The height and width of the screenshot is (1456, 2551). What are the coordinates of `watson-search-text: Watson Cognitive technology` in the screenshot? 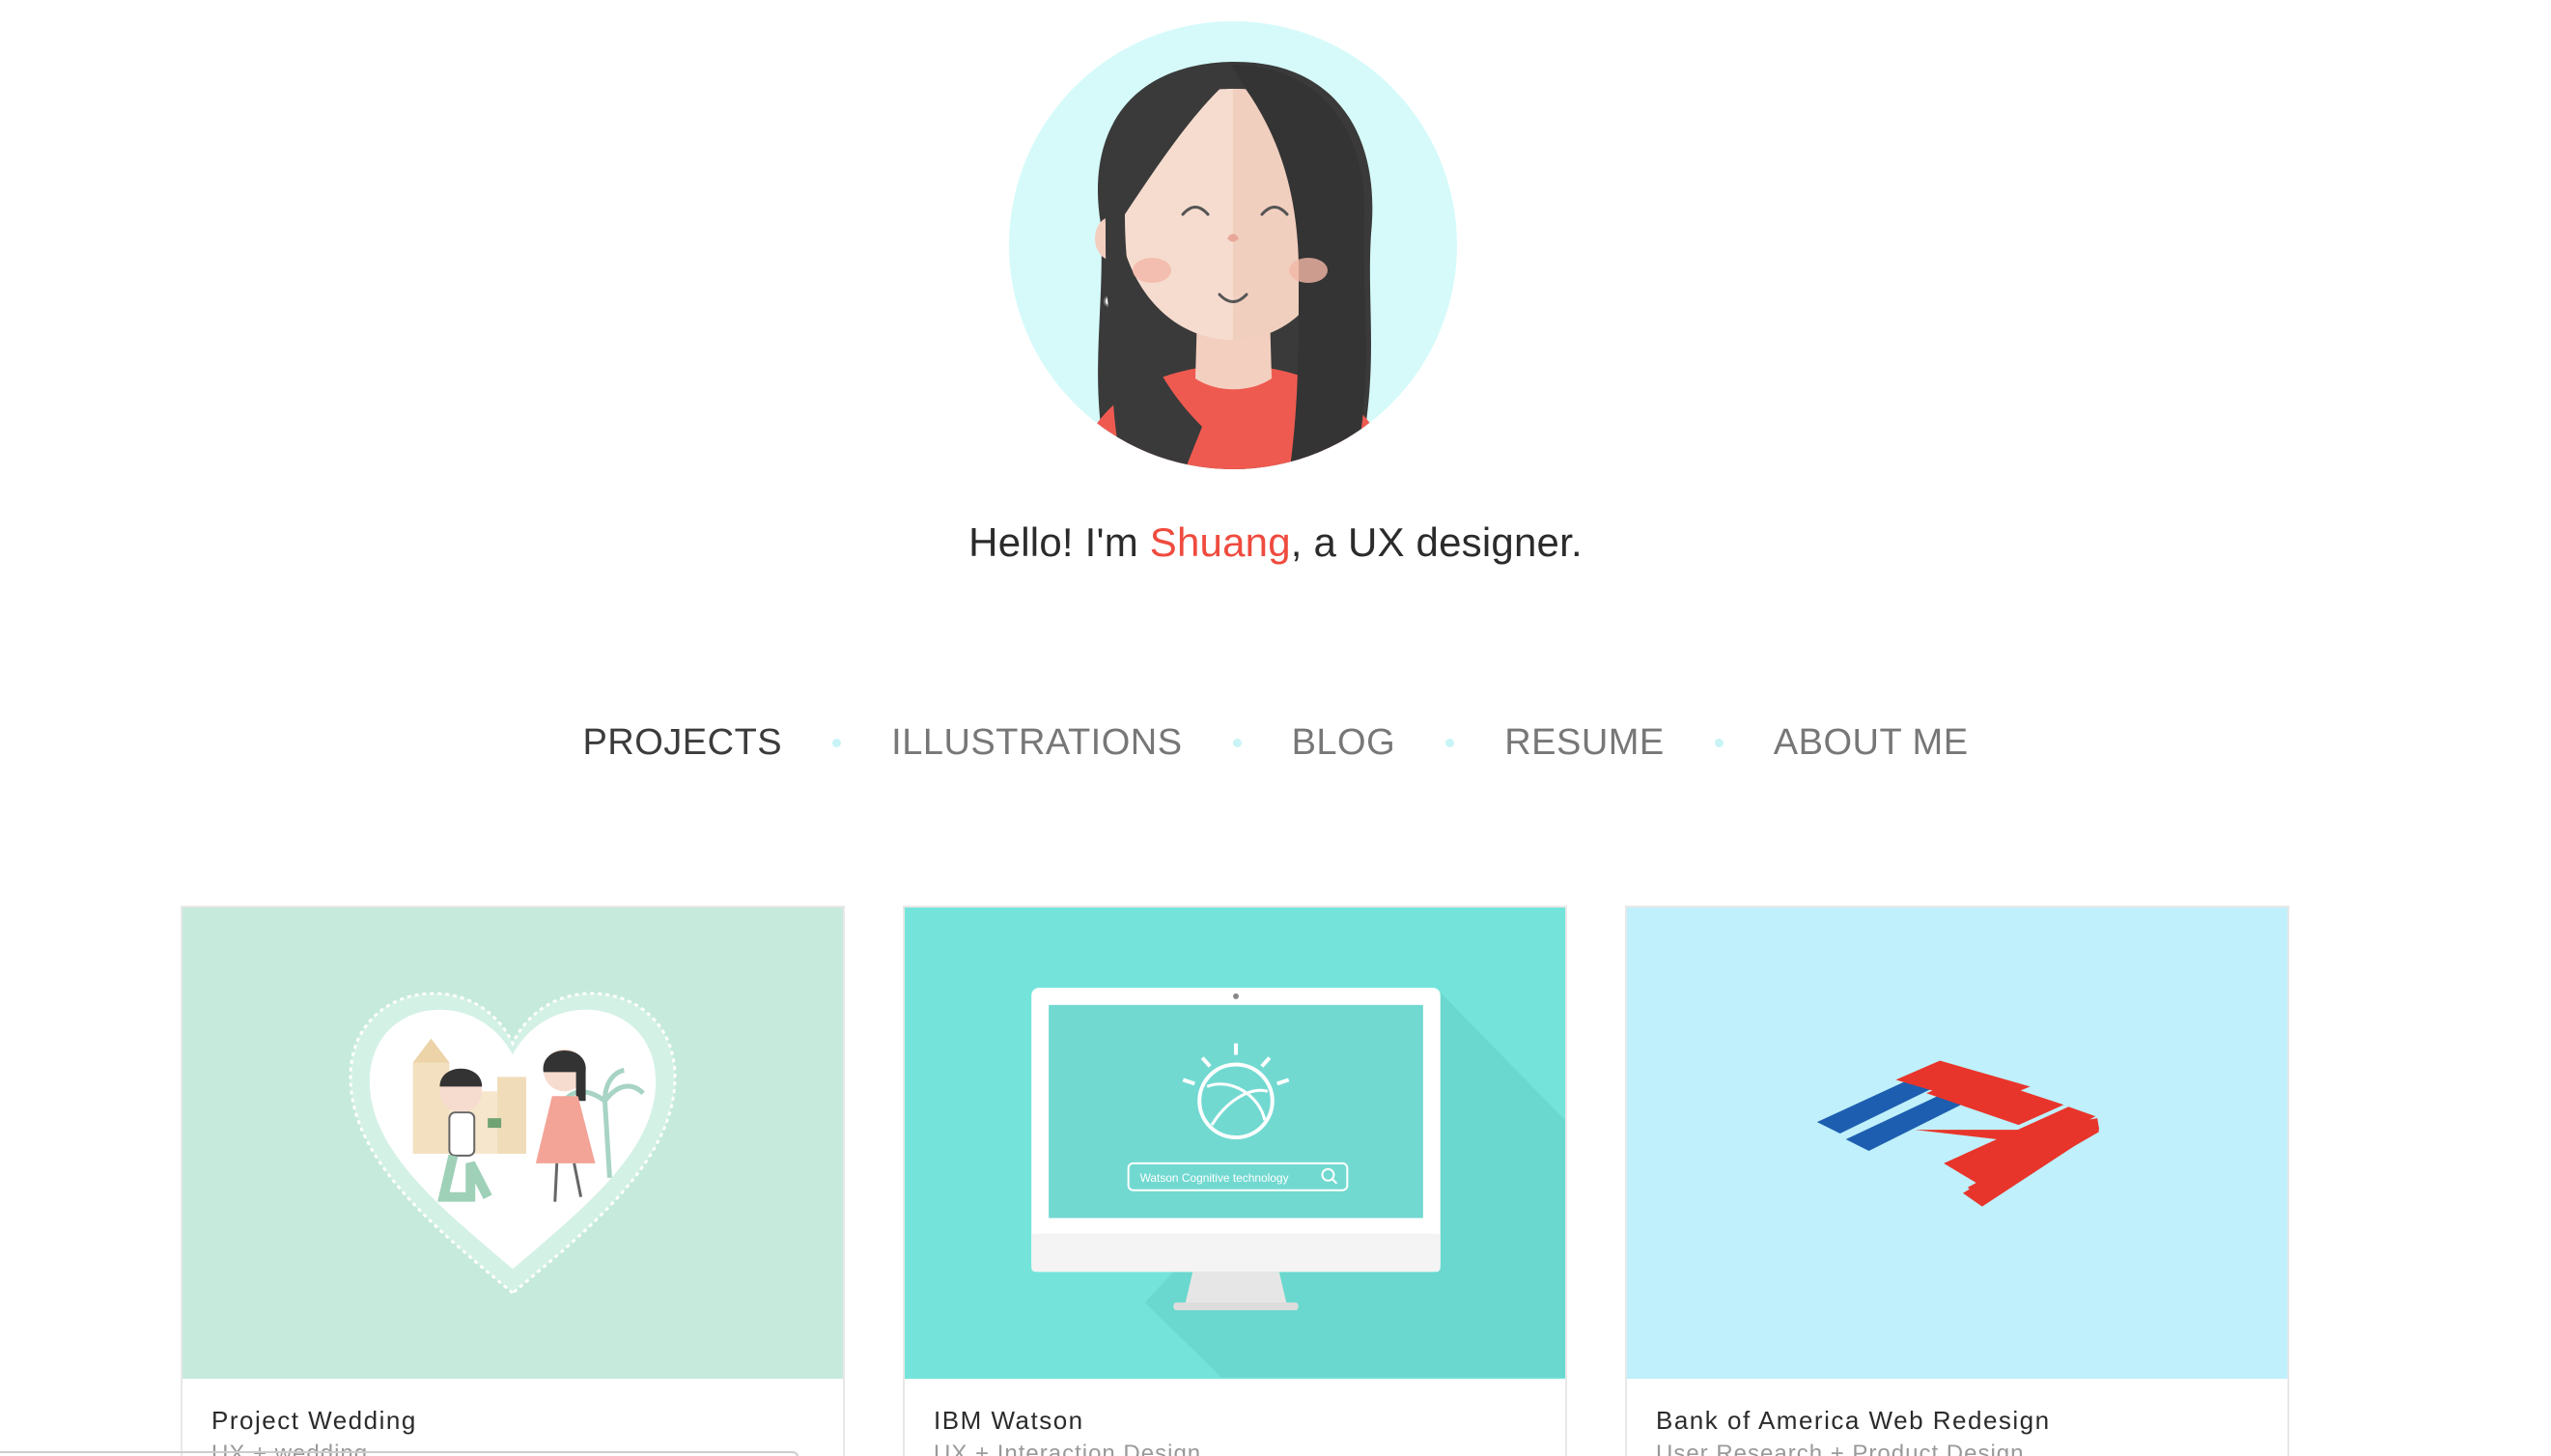 It's located at (1214, 1178).